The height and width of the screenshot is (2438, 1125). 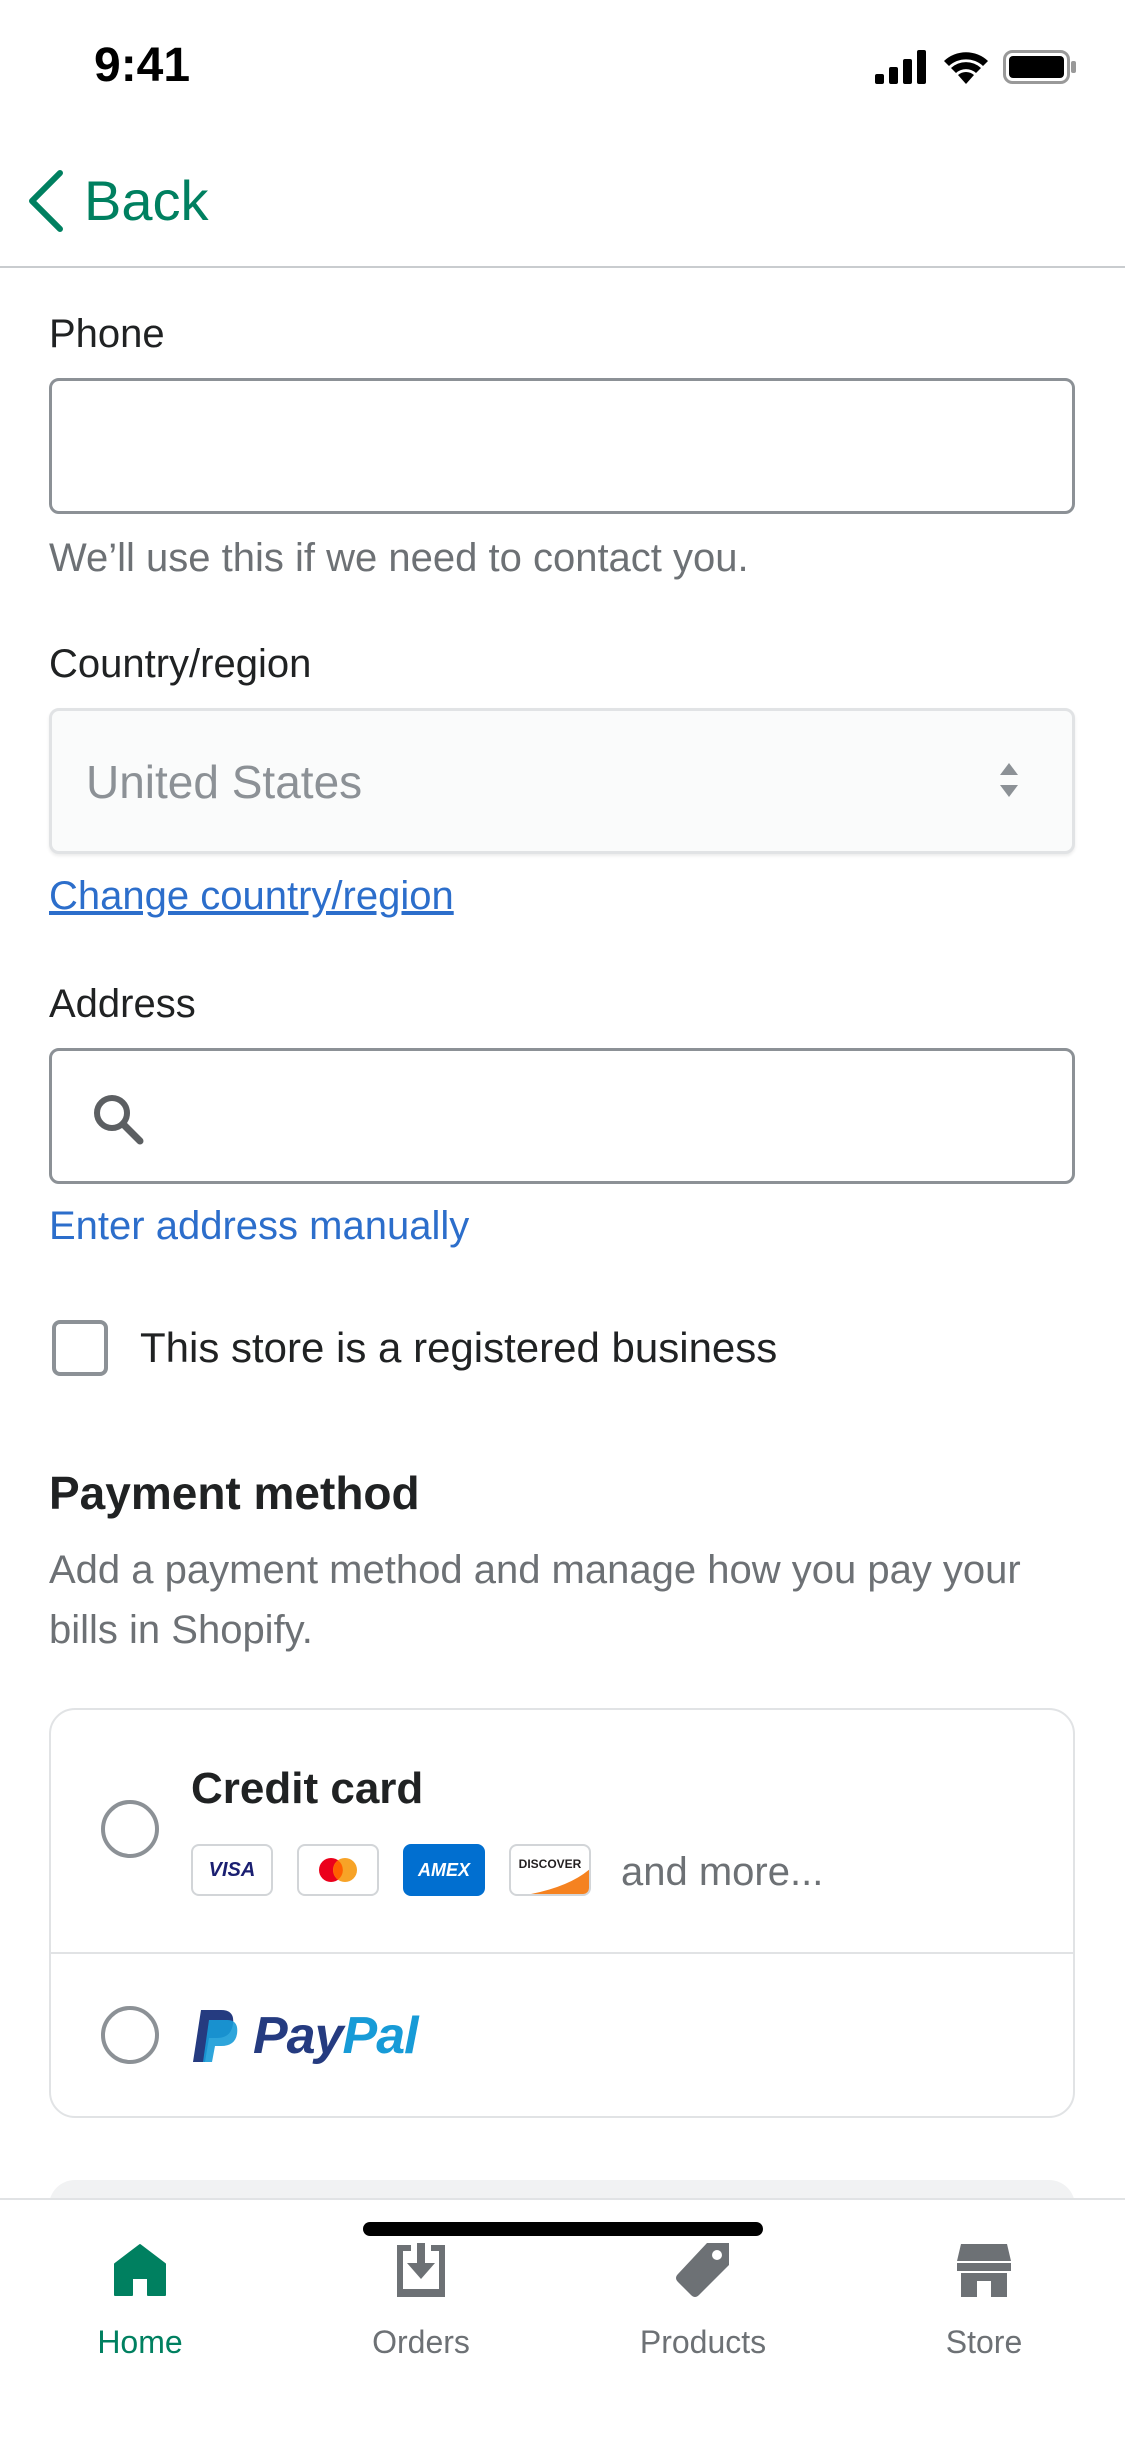 What do you see at coordinates (251, 896) in the screenshot?
I see `change-country-link: Change country/region` at bounding box center [251, 896].